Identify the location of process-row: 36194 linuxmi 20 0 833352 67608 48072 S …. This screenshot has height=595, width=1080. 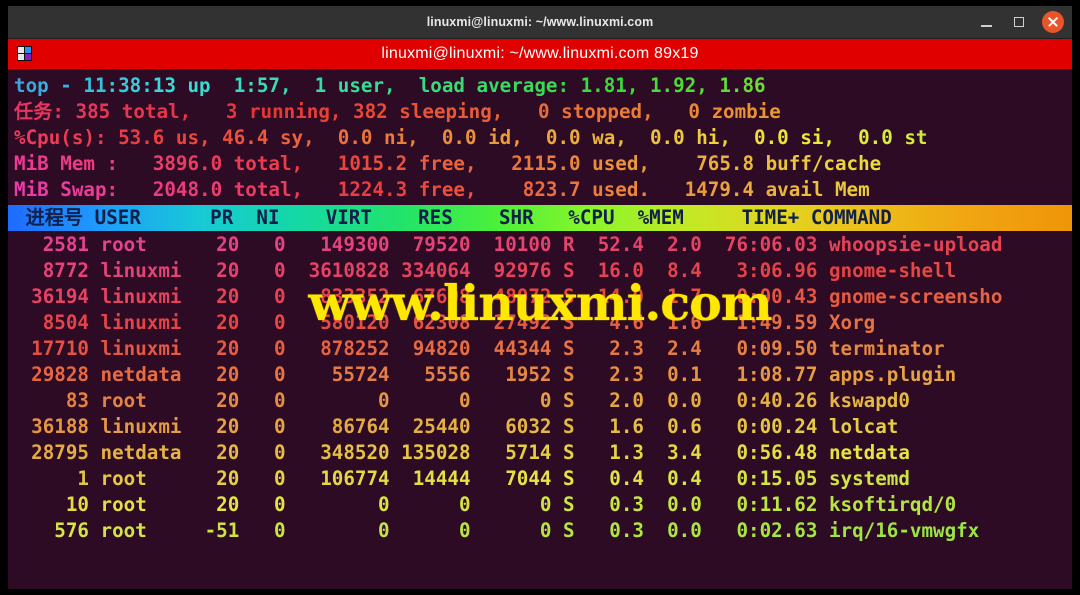
(517, 296).